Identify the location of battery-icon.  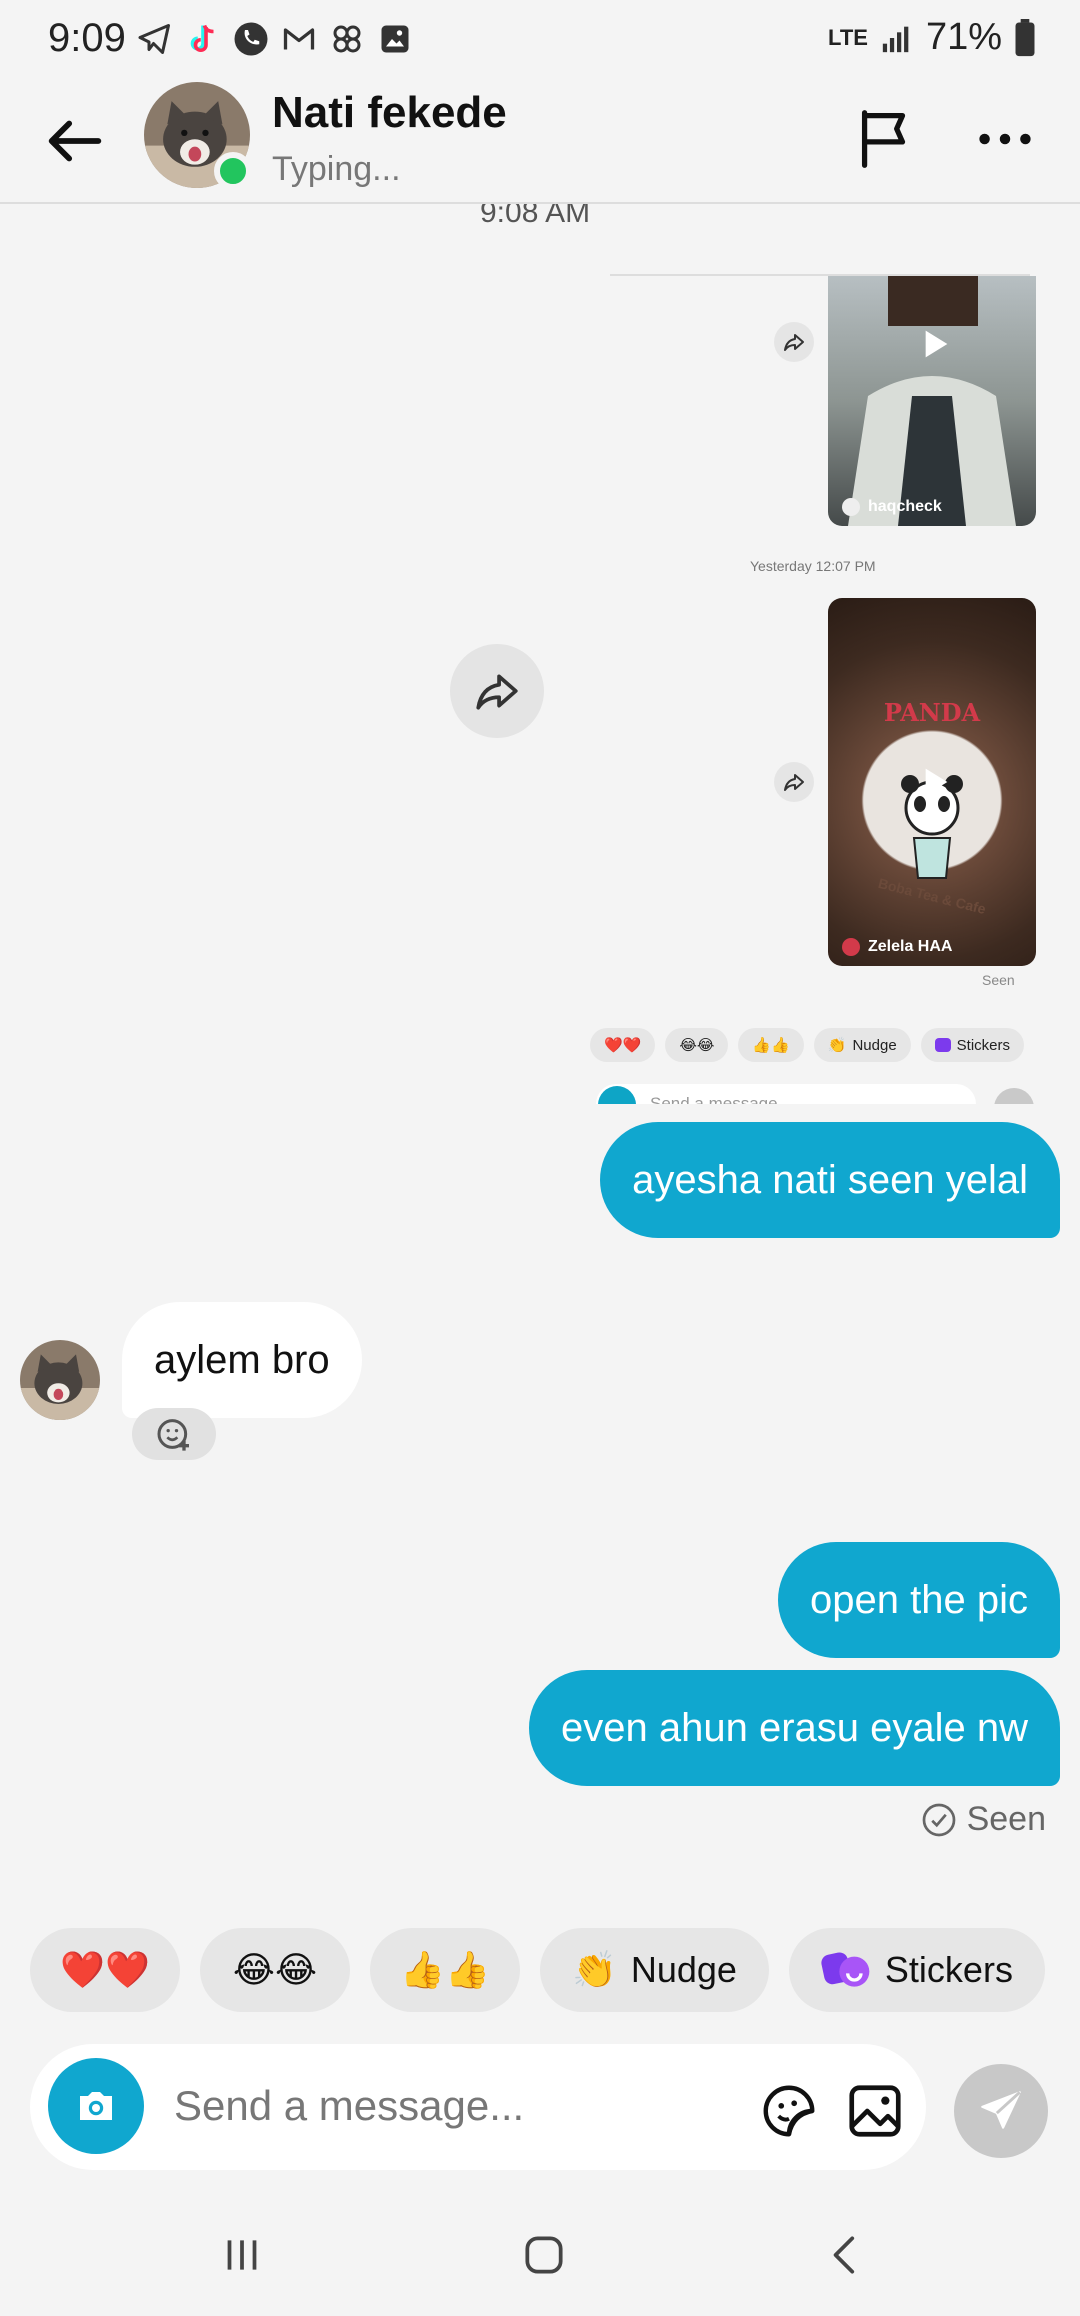
(1025, 37).